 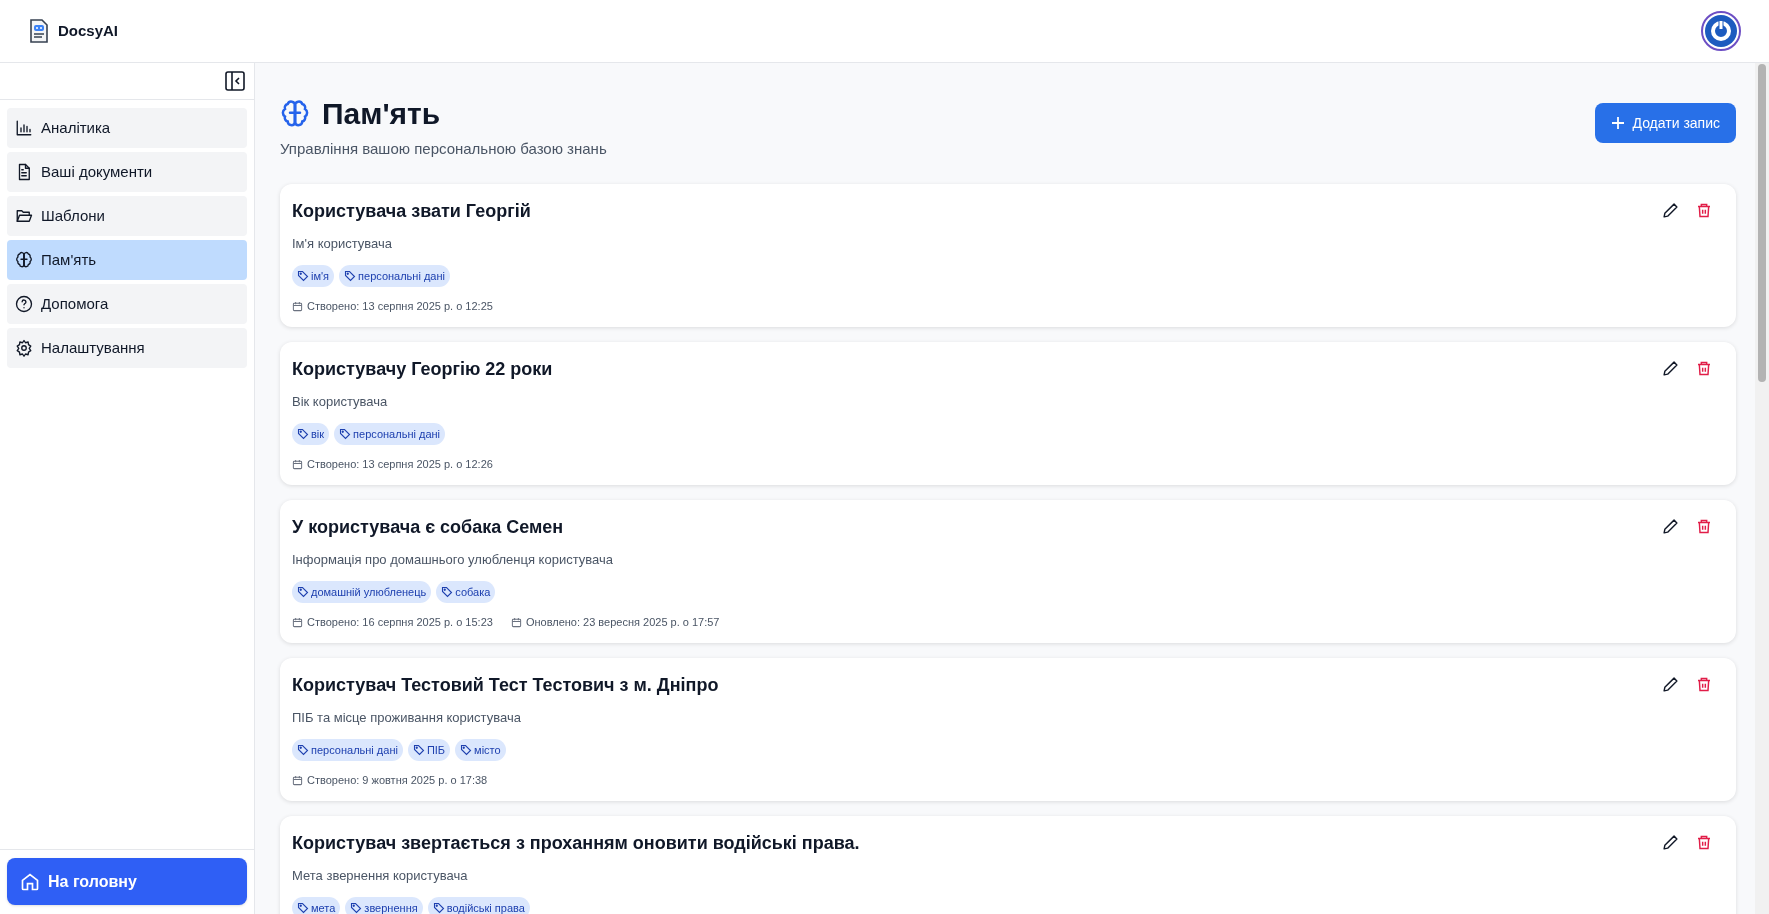 What do you see at coordinates (478, 905) in the screenshot?
I see `tag-chip: водійські права` at bounding box center [478, 905].